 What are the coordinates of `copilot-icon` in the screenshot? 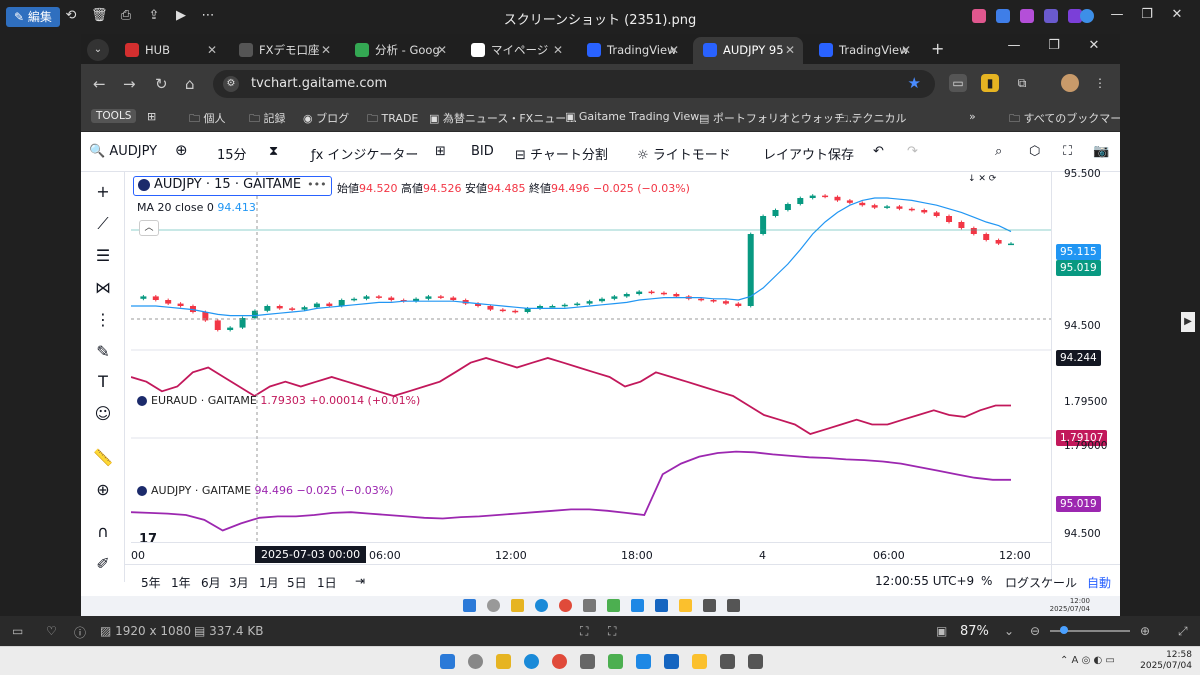 It's located at (979, 16).